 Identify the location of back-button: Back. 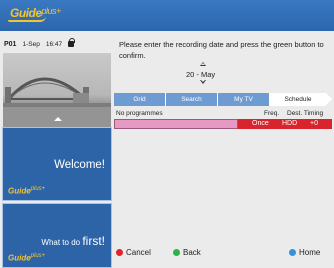
(187, 252).